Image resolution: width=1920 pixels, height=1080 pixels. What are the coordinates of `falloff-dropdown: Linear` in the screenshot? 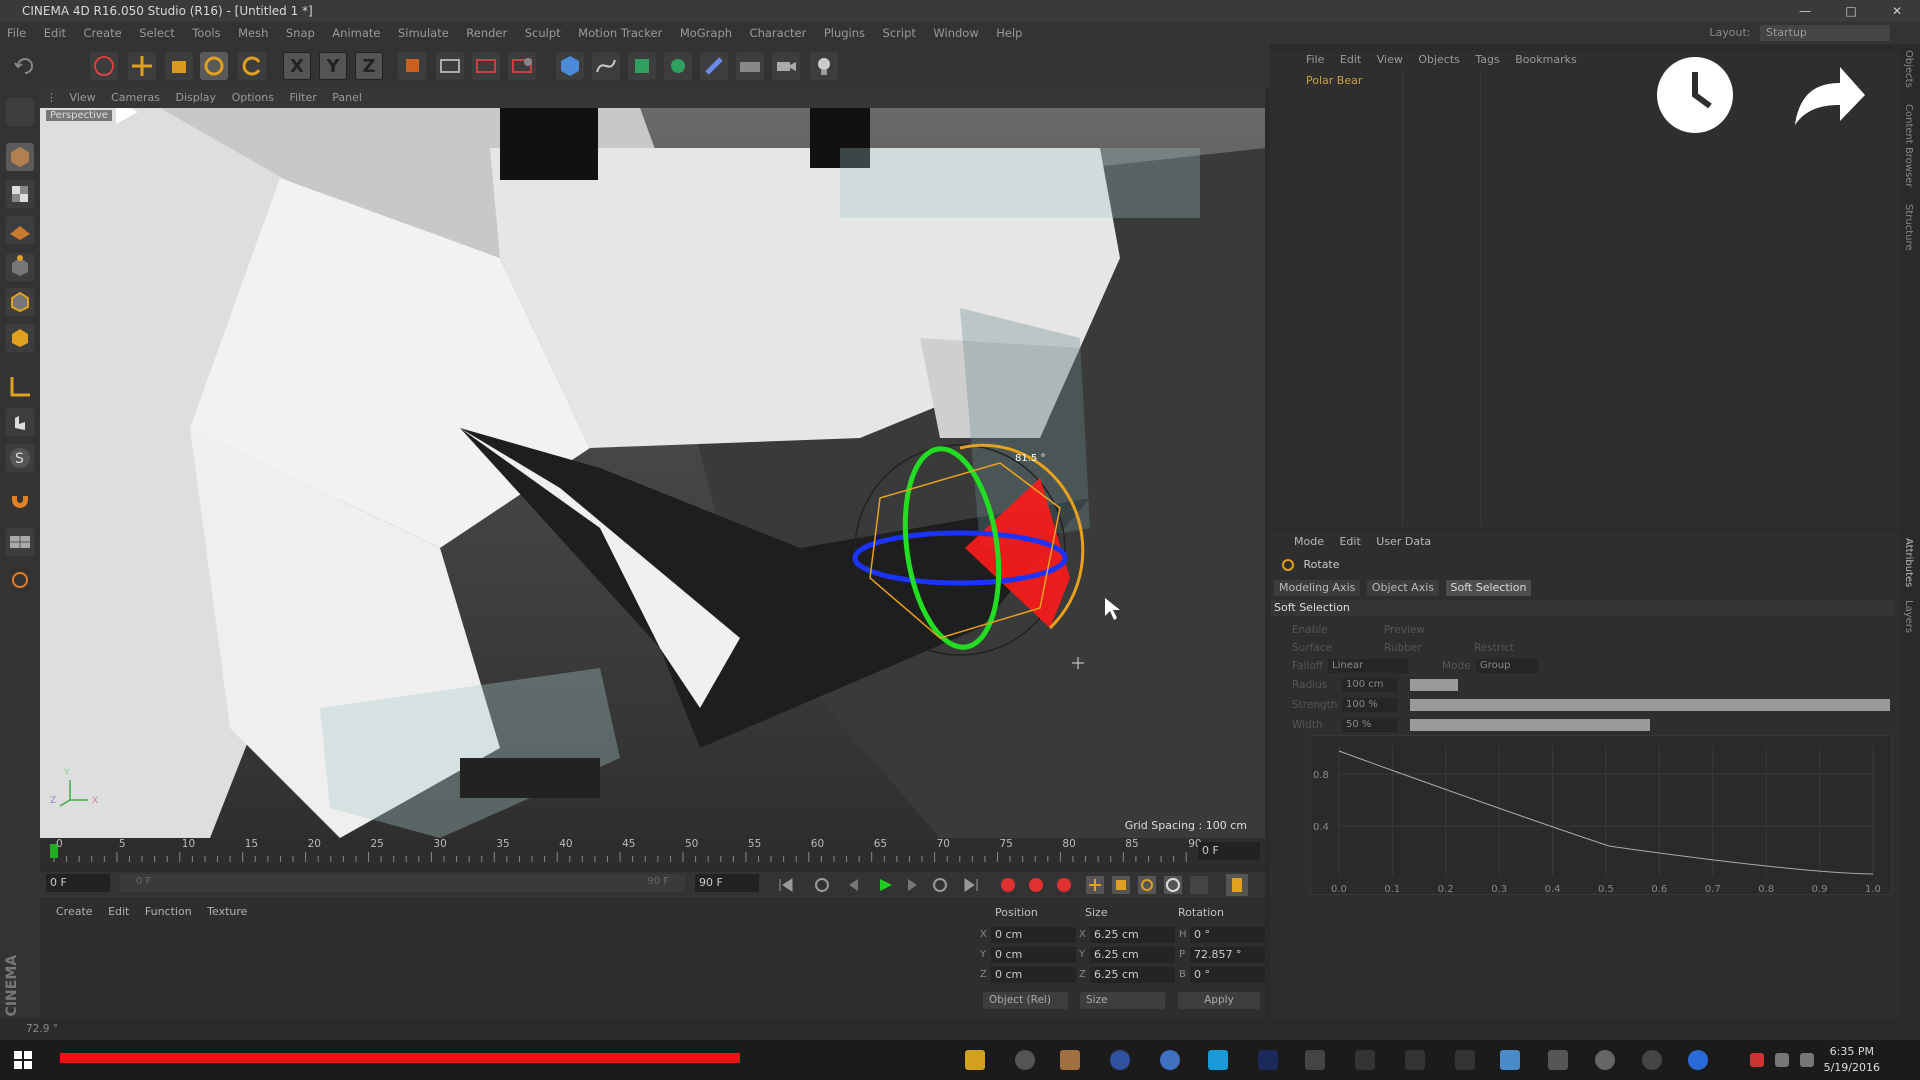 It's located at (1368, 666).